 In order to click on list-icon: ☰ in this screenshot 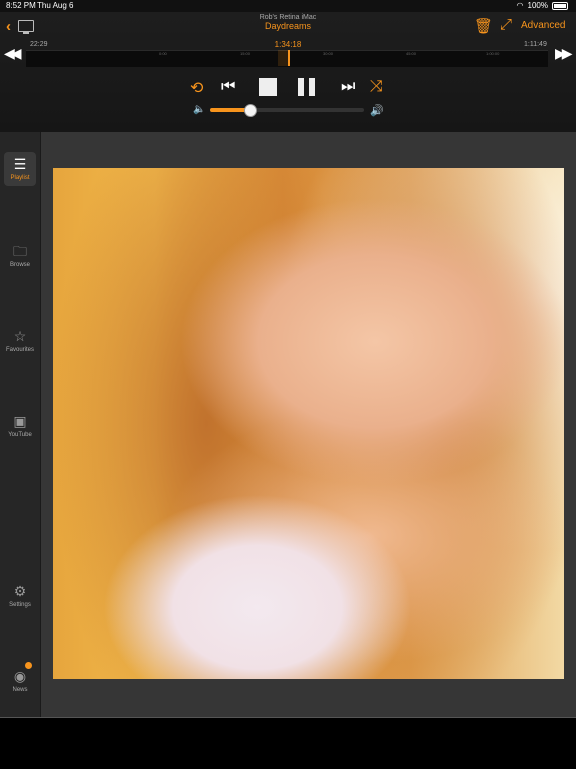, I will do `click(20, 164)`.